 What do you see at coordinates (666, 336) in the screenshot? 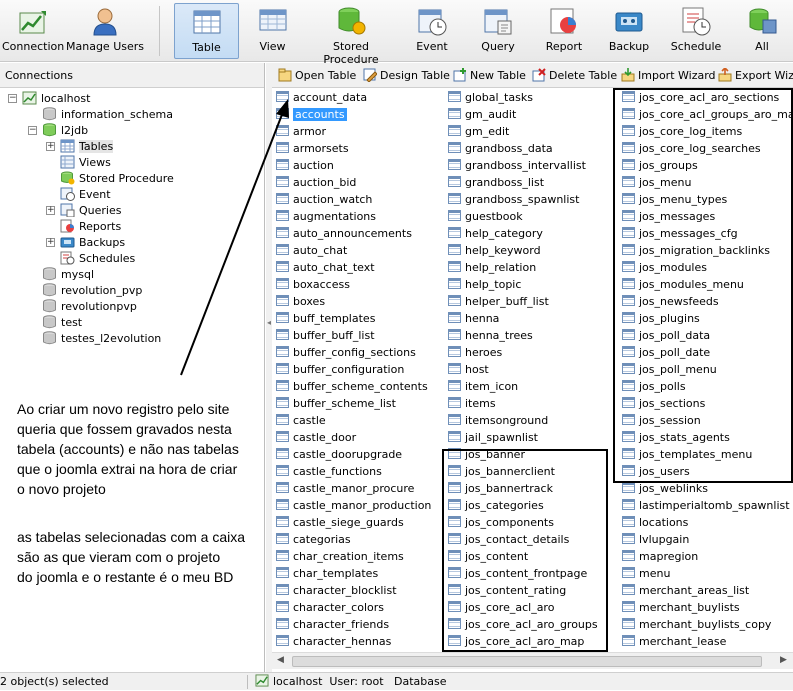
I see `table-item: jos_poll_data` at bounding box center [666, 336].